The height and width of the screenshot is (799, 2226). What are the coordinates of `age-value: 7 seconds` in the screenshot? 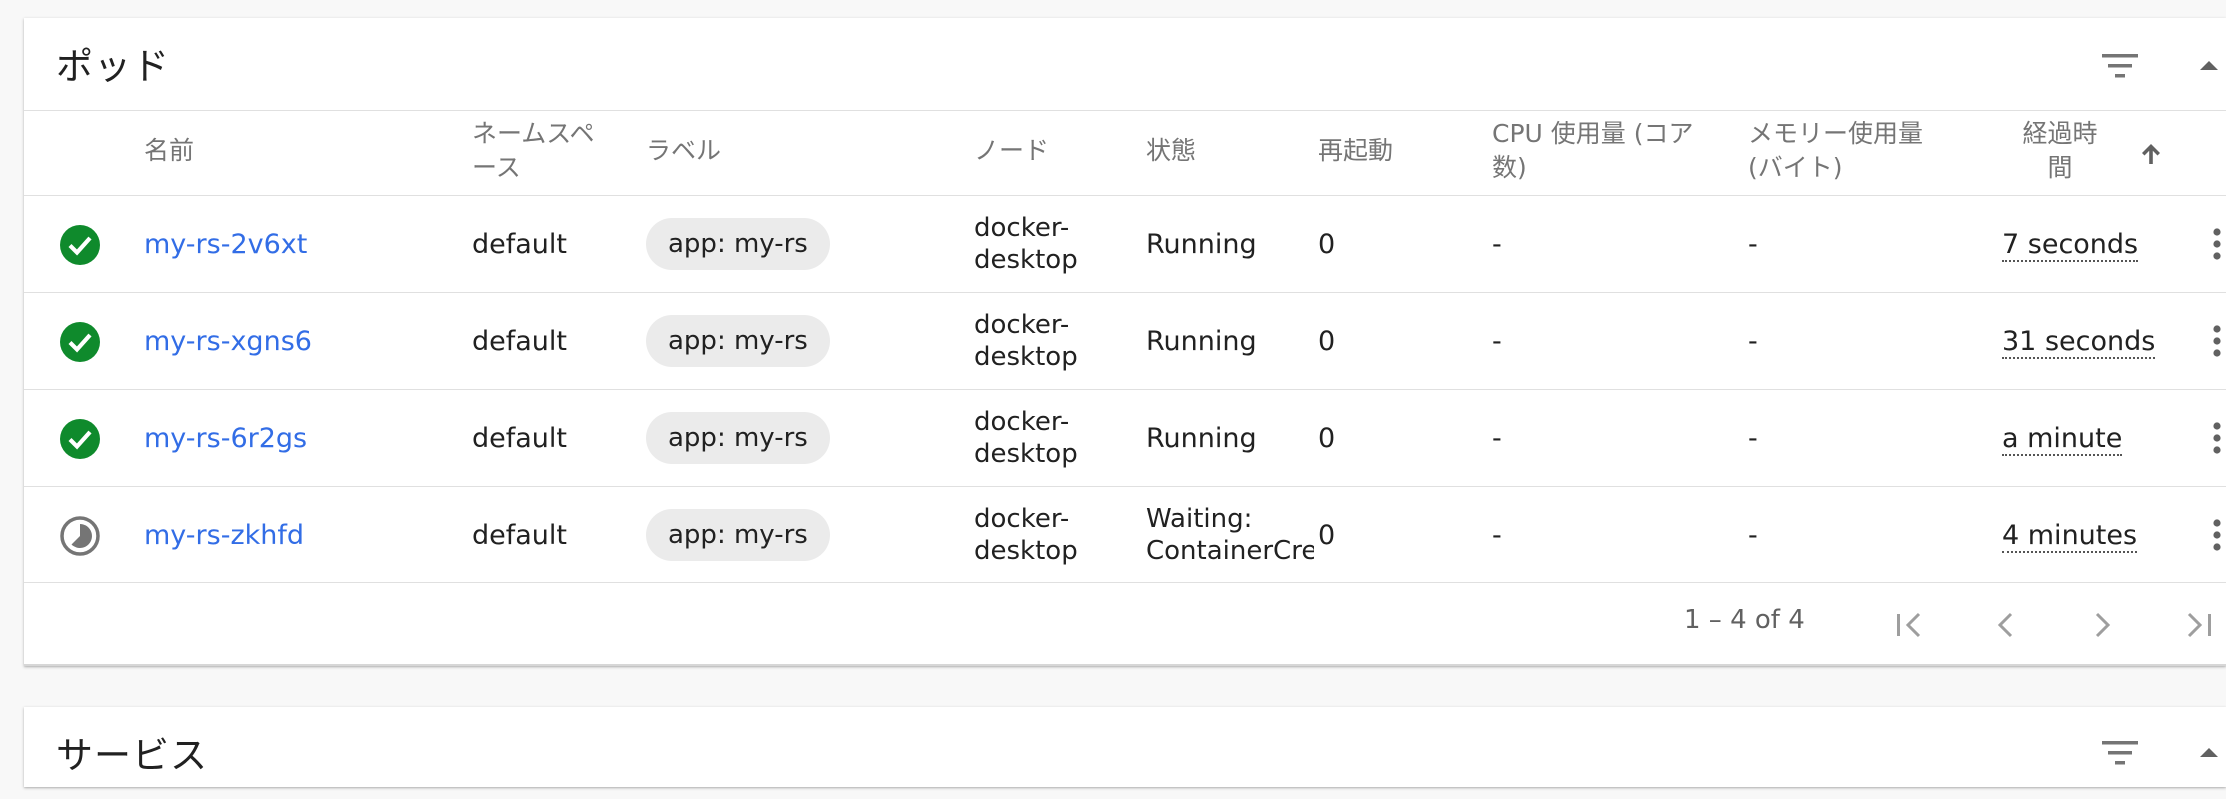 It's located at (2070, 245).